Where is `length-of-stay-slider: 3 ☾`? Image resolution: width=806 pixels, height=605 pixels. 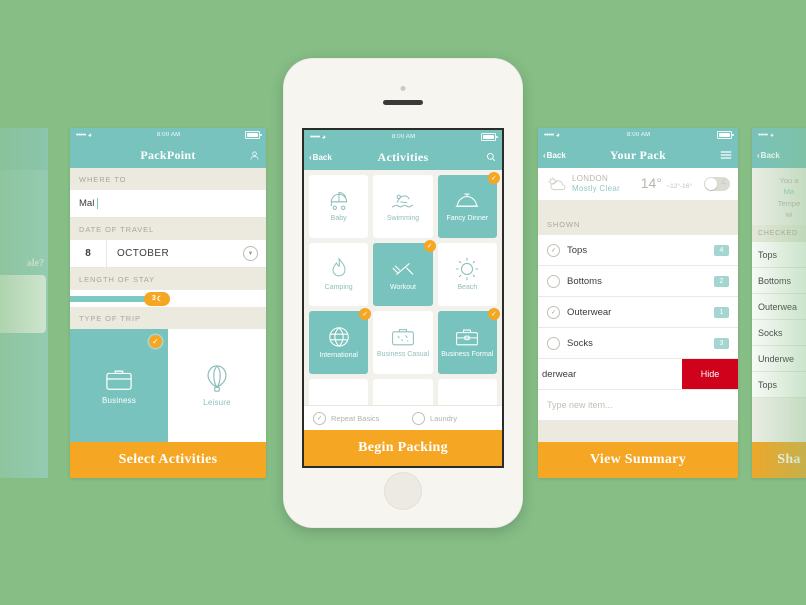
length-of-stay-slider: 3 ☾ is located at coordinates (168, 298).